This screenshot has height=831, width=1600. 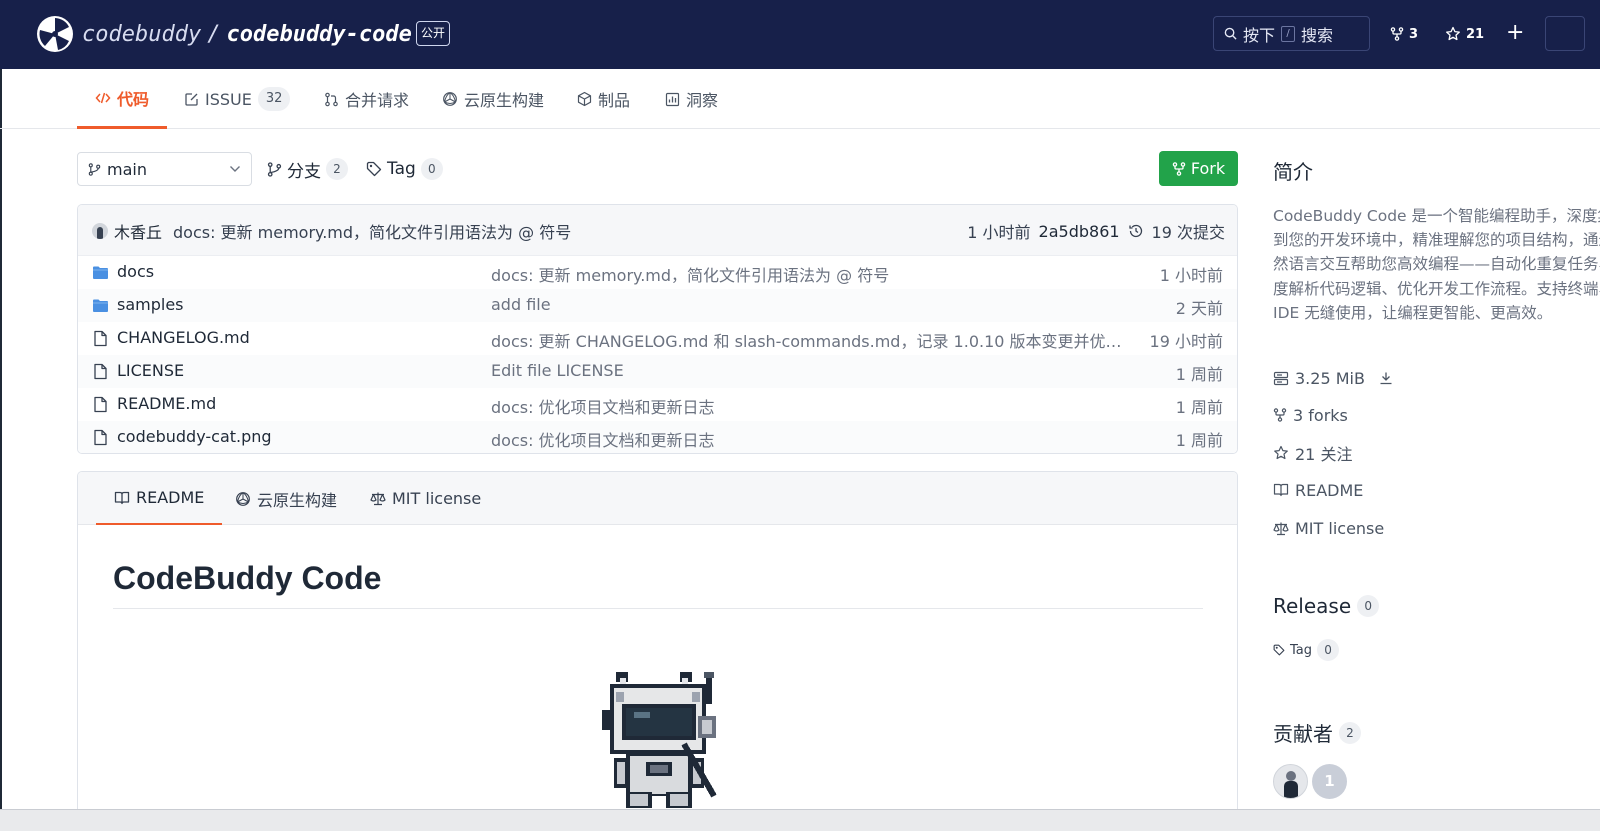 What do you see at coordinates (141, 34) in the screenshot?
I see `repo-owner-link: codebuddy` at bounding box center [141, 34].